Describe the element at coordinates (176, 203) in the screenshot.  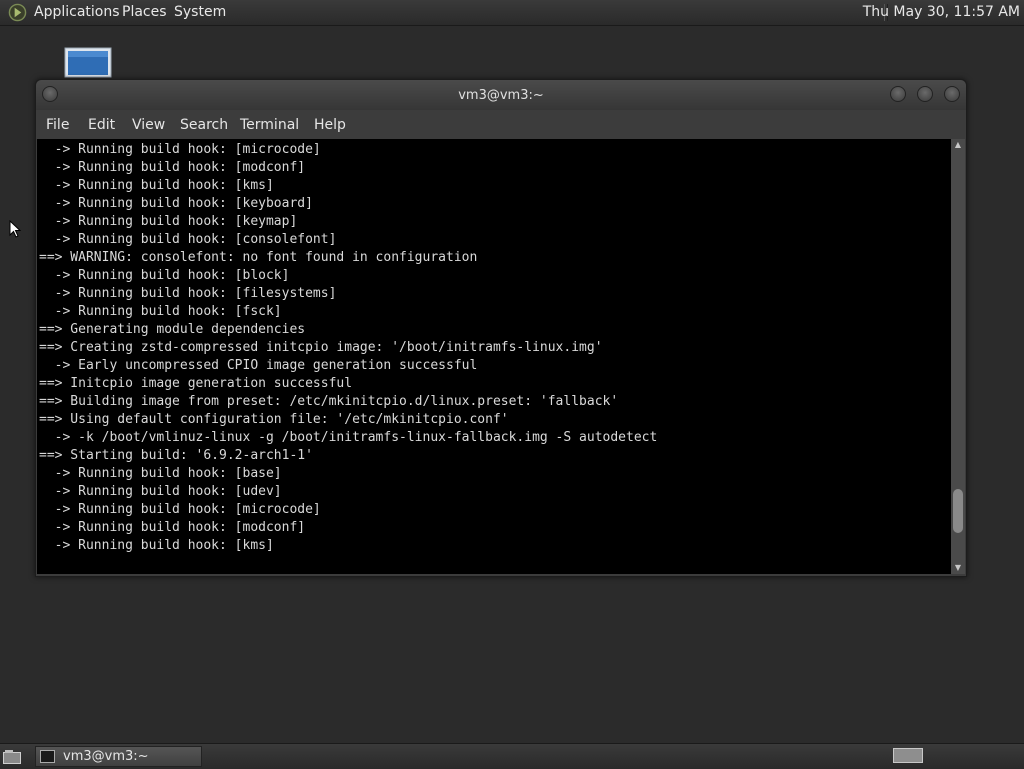
I see `terminal-line: -> Running build hook: [keyboard]` at that location.